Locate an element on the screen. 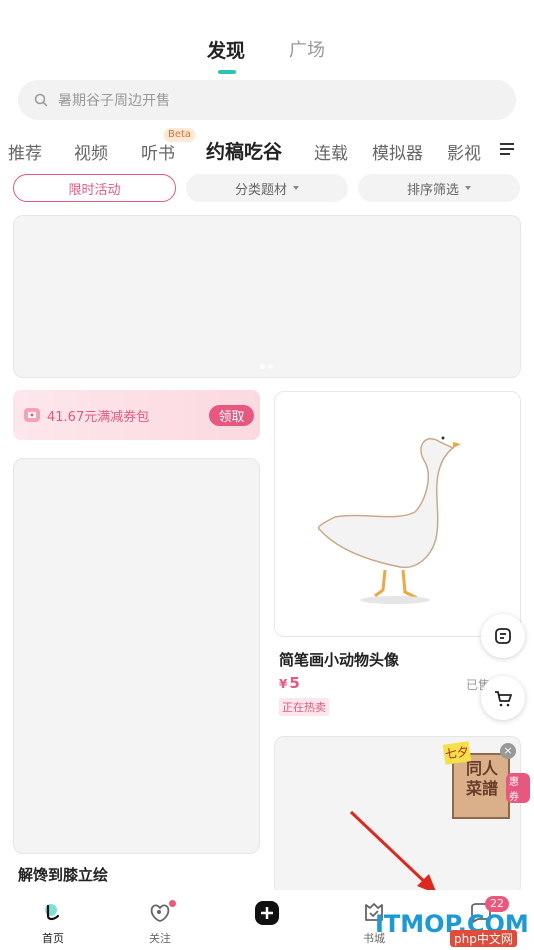  tab-discover: 发现 is located at coordinates (226, 49).